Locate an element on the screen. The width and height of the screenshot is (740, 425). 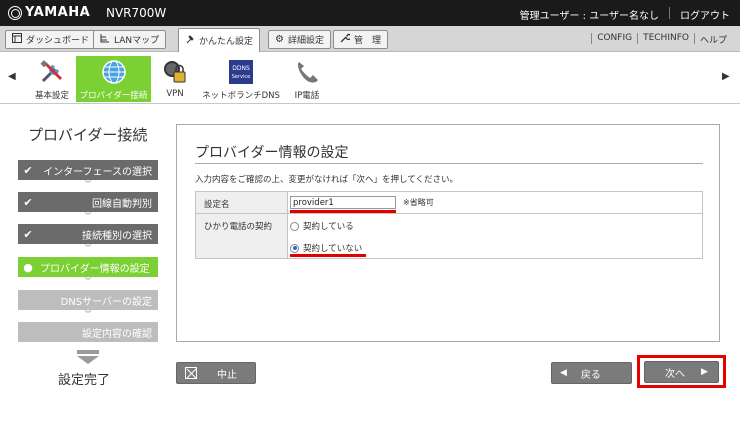
tab-management: 管 理 is located at coordinates (361, 39).